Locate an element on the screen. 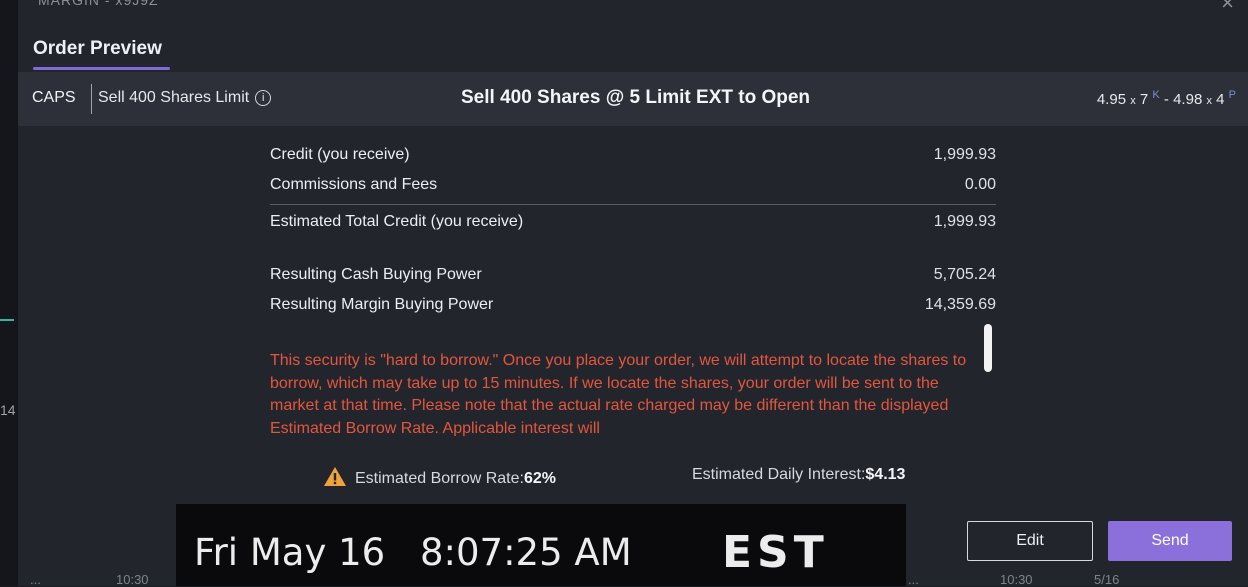 Image resolution: width=1248 pixels, height=587 pixels. ask-price: 4.98 is located at coordinates (1188, 99).